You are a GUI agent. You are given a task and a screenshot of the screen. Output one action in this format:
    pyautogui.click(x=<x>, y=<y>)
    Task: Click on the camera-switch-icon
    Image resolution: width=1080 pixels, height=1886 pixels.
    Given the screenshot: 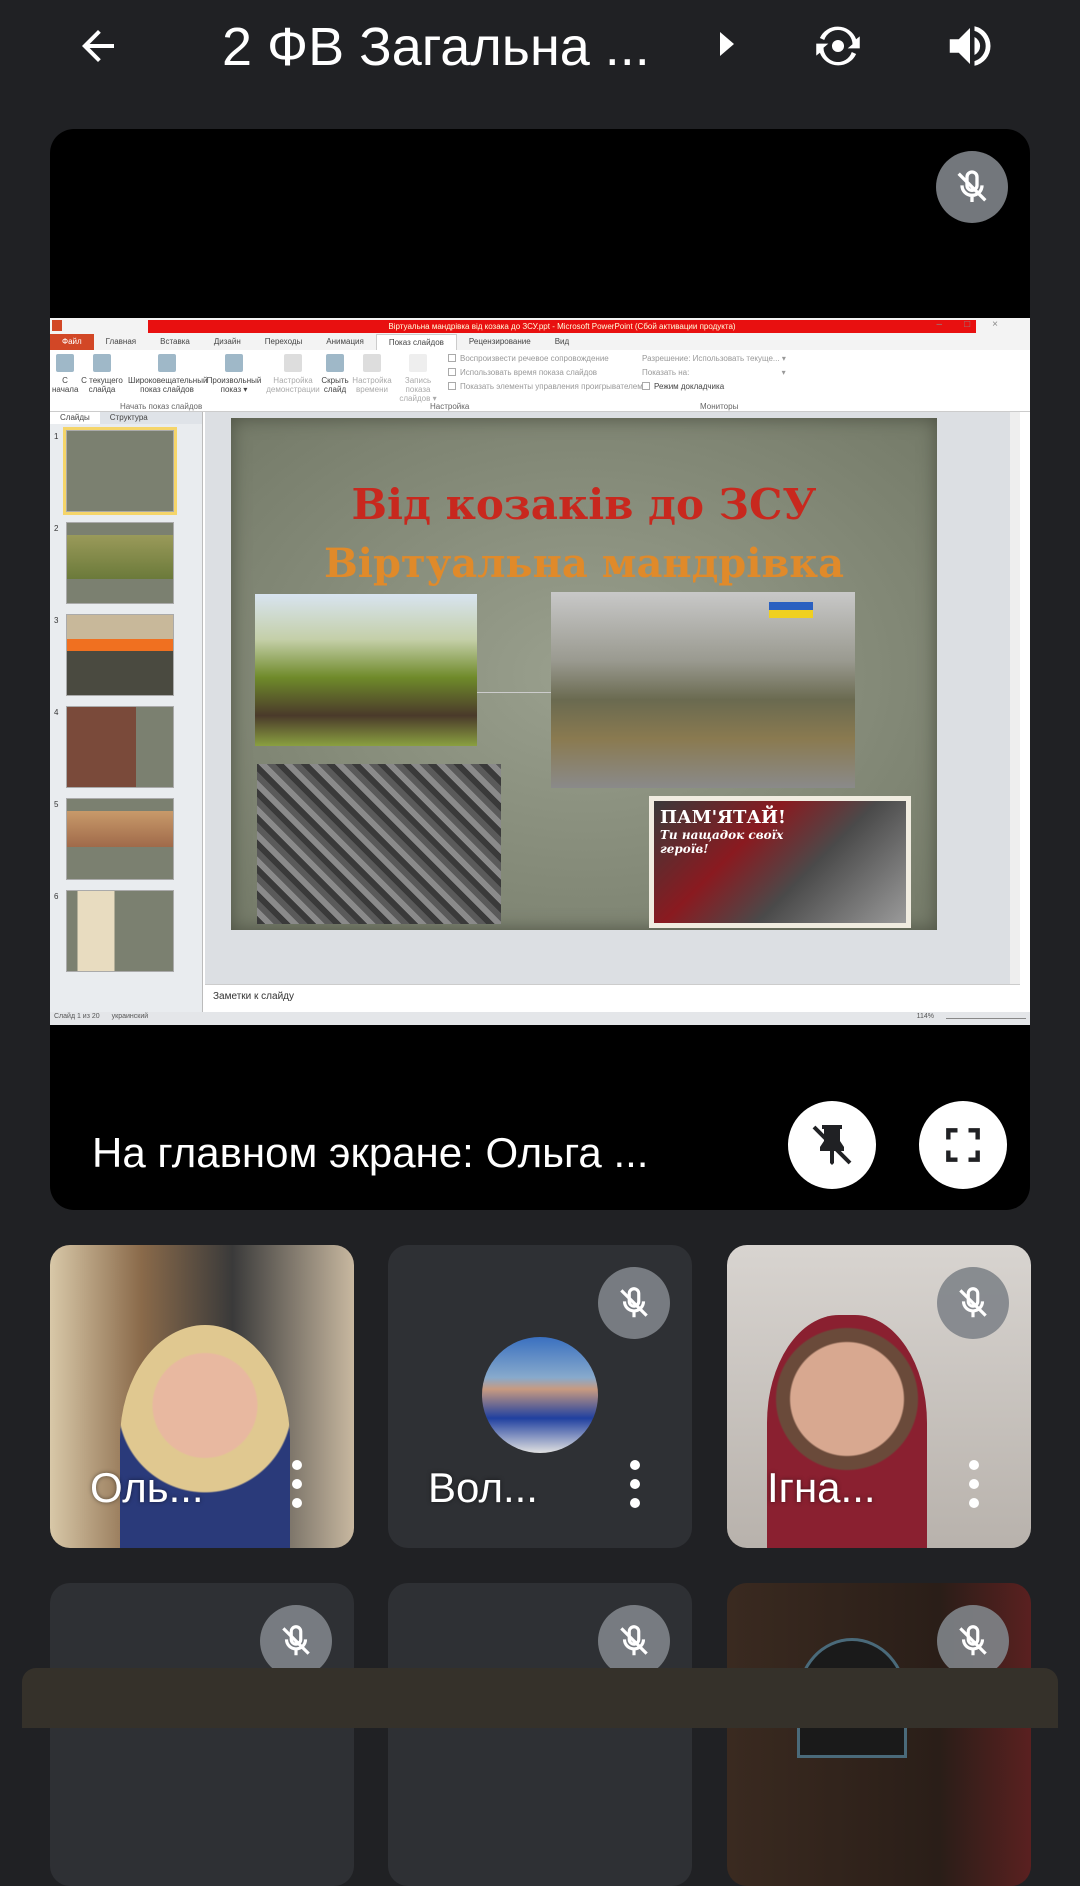 What is the action you would take?
    pyautogui.click(x=838, y=46)
    